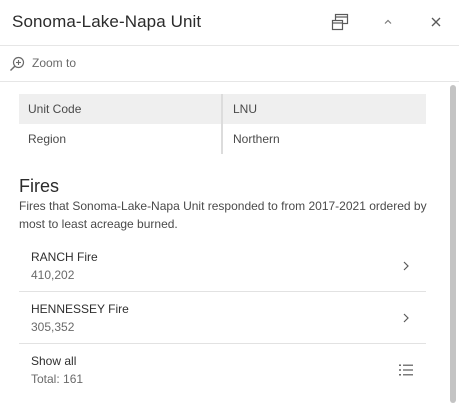 This screenshot has height=403, width=459. Describe the element at coordinates (121, 139) in the screenshot. I see `attribute-key: Region` at that location.